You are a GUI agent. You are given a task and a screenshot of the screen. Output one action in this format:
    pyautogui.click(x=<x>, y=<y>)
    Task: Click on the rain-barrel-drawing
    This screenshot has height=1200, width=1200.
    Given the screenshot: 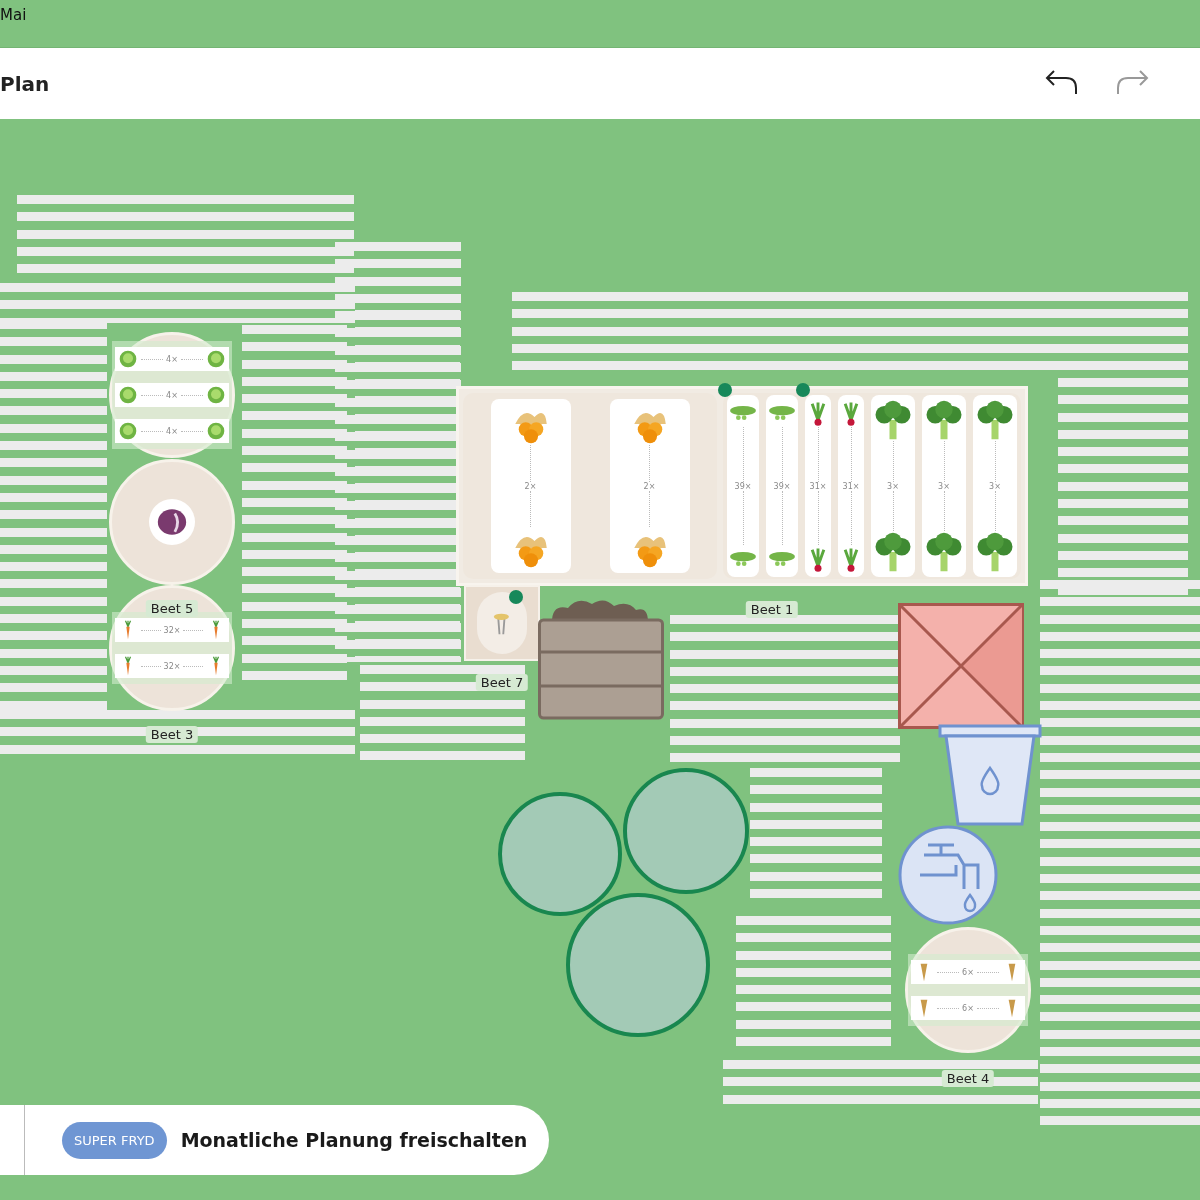 What is the action you would take?
    pyautogui.click(x=990, y=776)
    